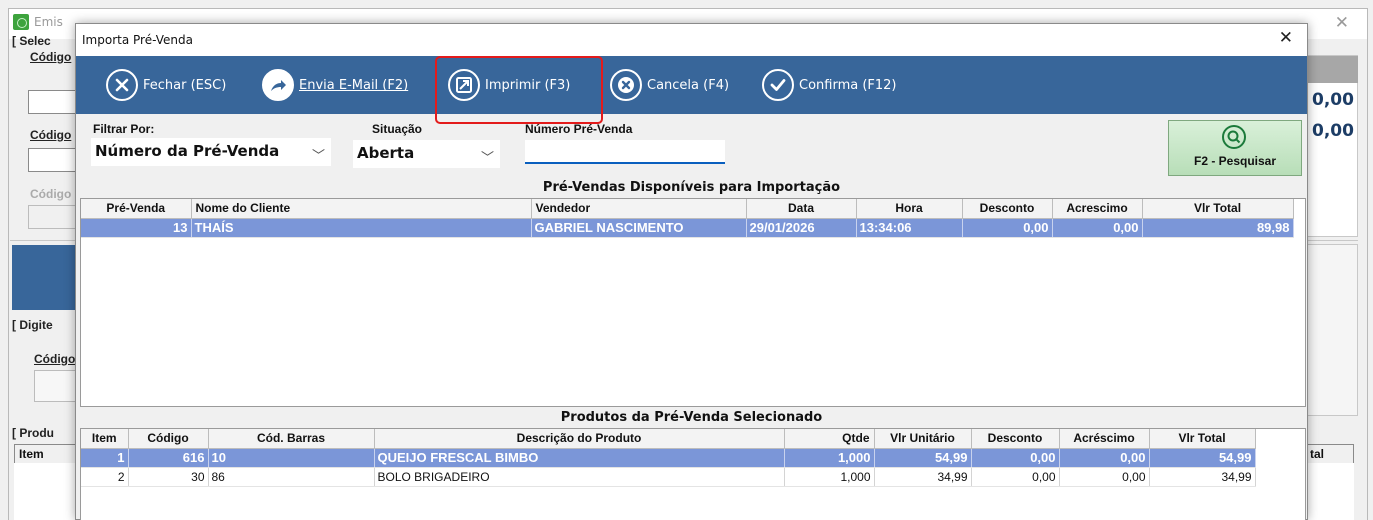 This screenshot has width=1373, height=520. Describe the element at coordinates (1235, 161) in the screenshot. I see `pesquisar-label: F2 - Pesquisar` at that location.